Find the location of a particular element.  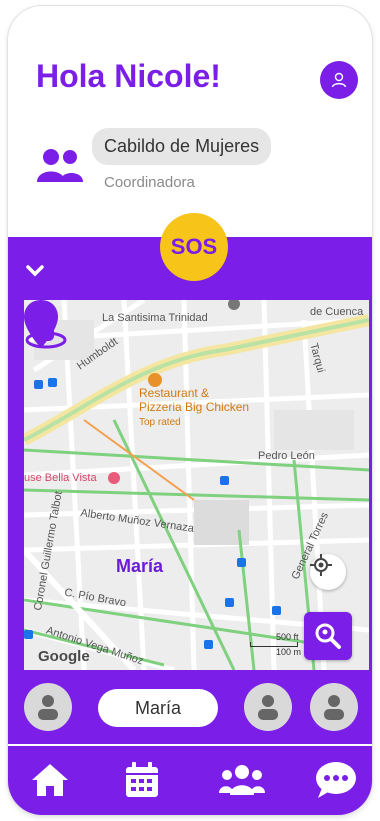

map-scale: 500 ft 100 m is located at coordinates (257, 644).